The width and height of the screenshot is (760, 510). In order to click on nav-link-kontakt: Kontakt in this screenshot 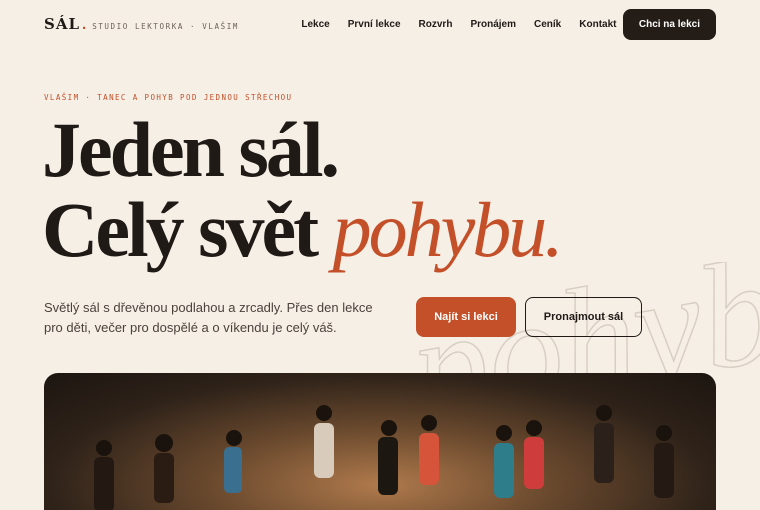, I will do `click(597, 24)`.